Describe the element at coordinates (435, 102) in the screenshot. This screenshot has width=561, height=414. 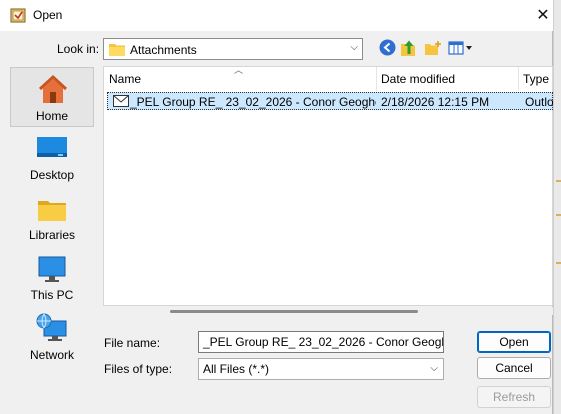
I see `file-date-cell: 2/18/2026 12:15 PM` at that location.